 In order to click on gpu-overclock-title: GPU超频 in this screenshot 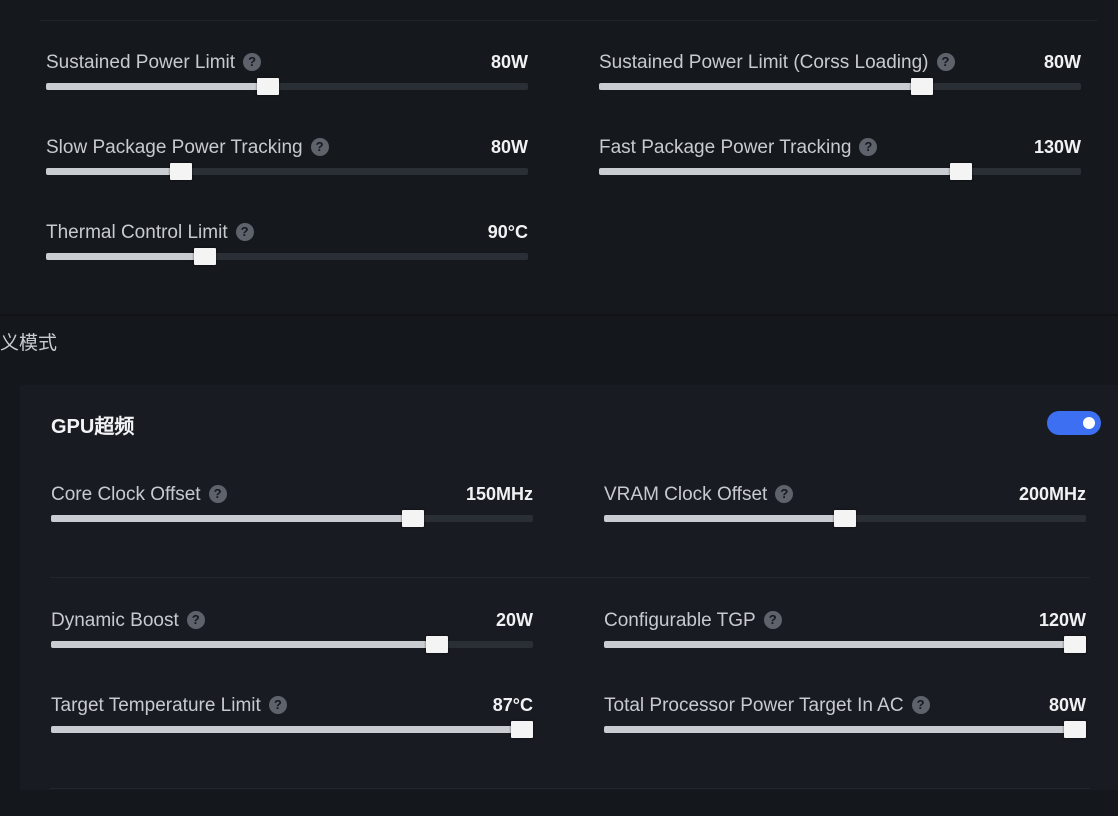, I will do `click(93, 427)`.